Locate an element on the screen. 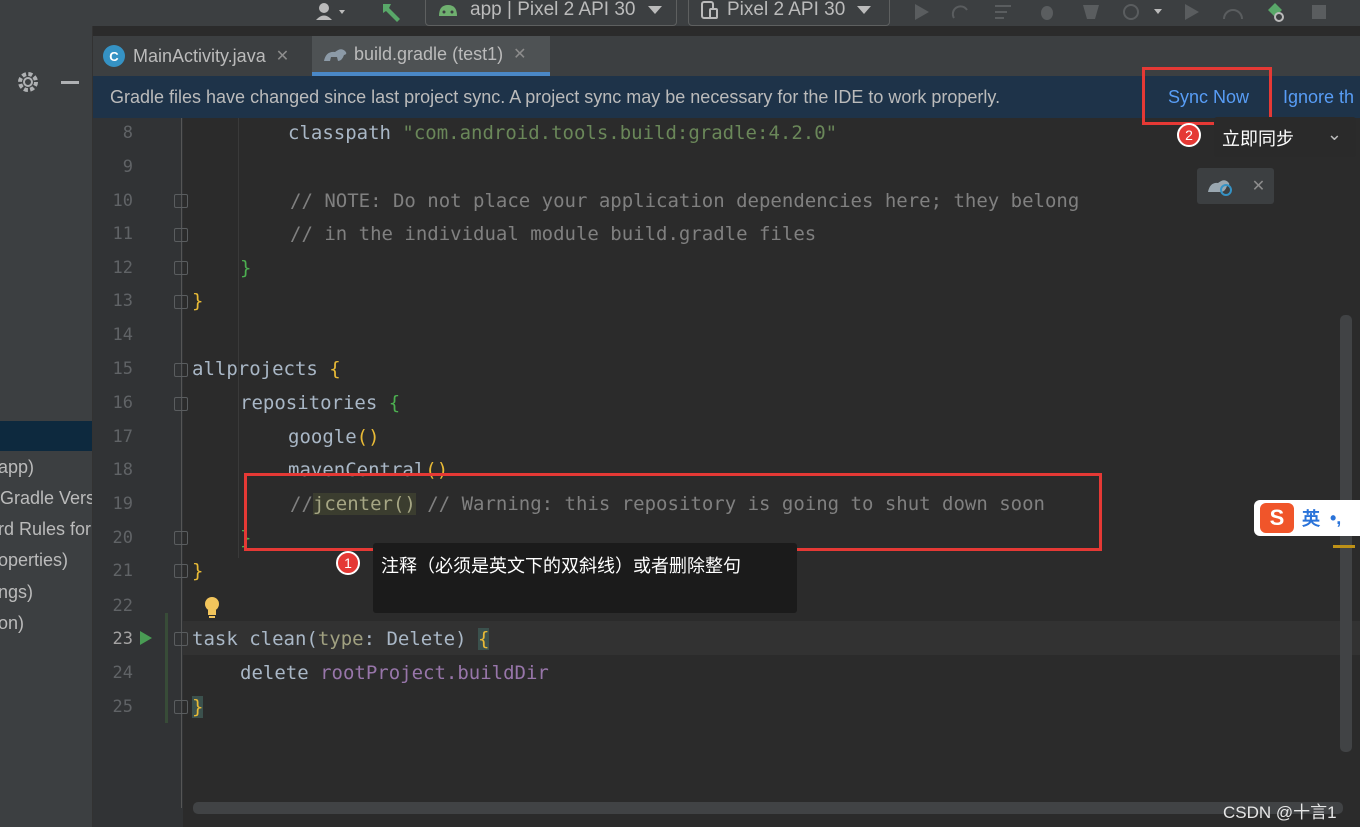  annotation-badge-2: 2 is located at coordinates (1189, 135).